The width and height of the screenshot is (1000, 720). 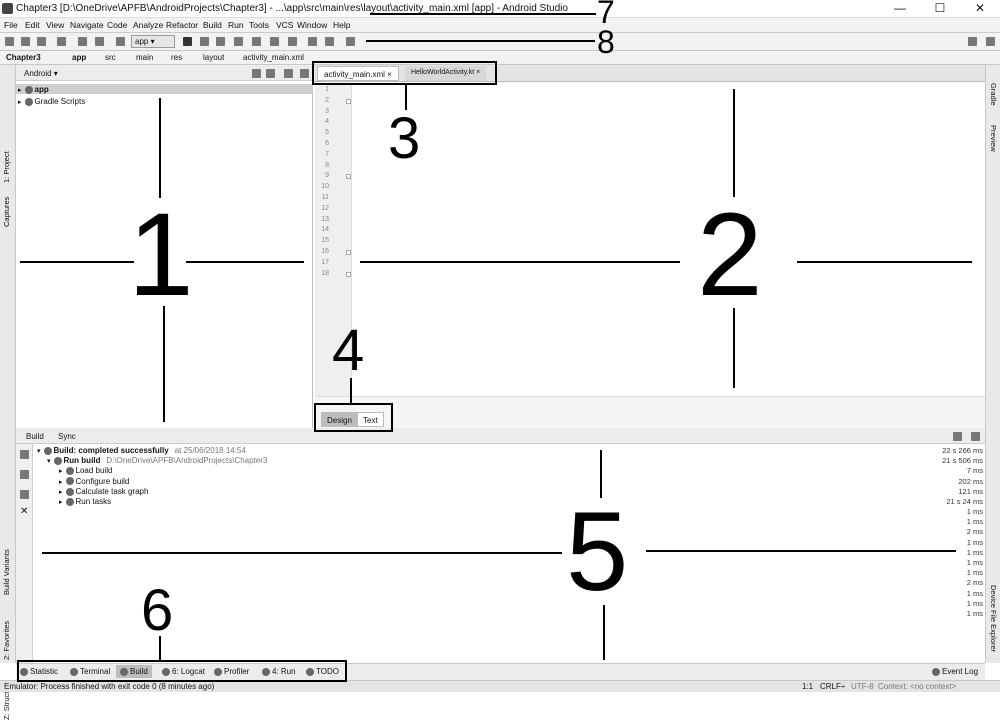 What do you see at coordinates (6, 212) in the screenshot?
I see `tool-captures: Captures` at bounding box center [6, 212].